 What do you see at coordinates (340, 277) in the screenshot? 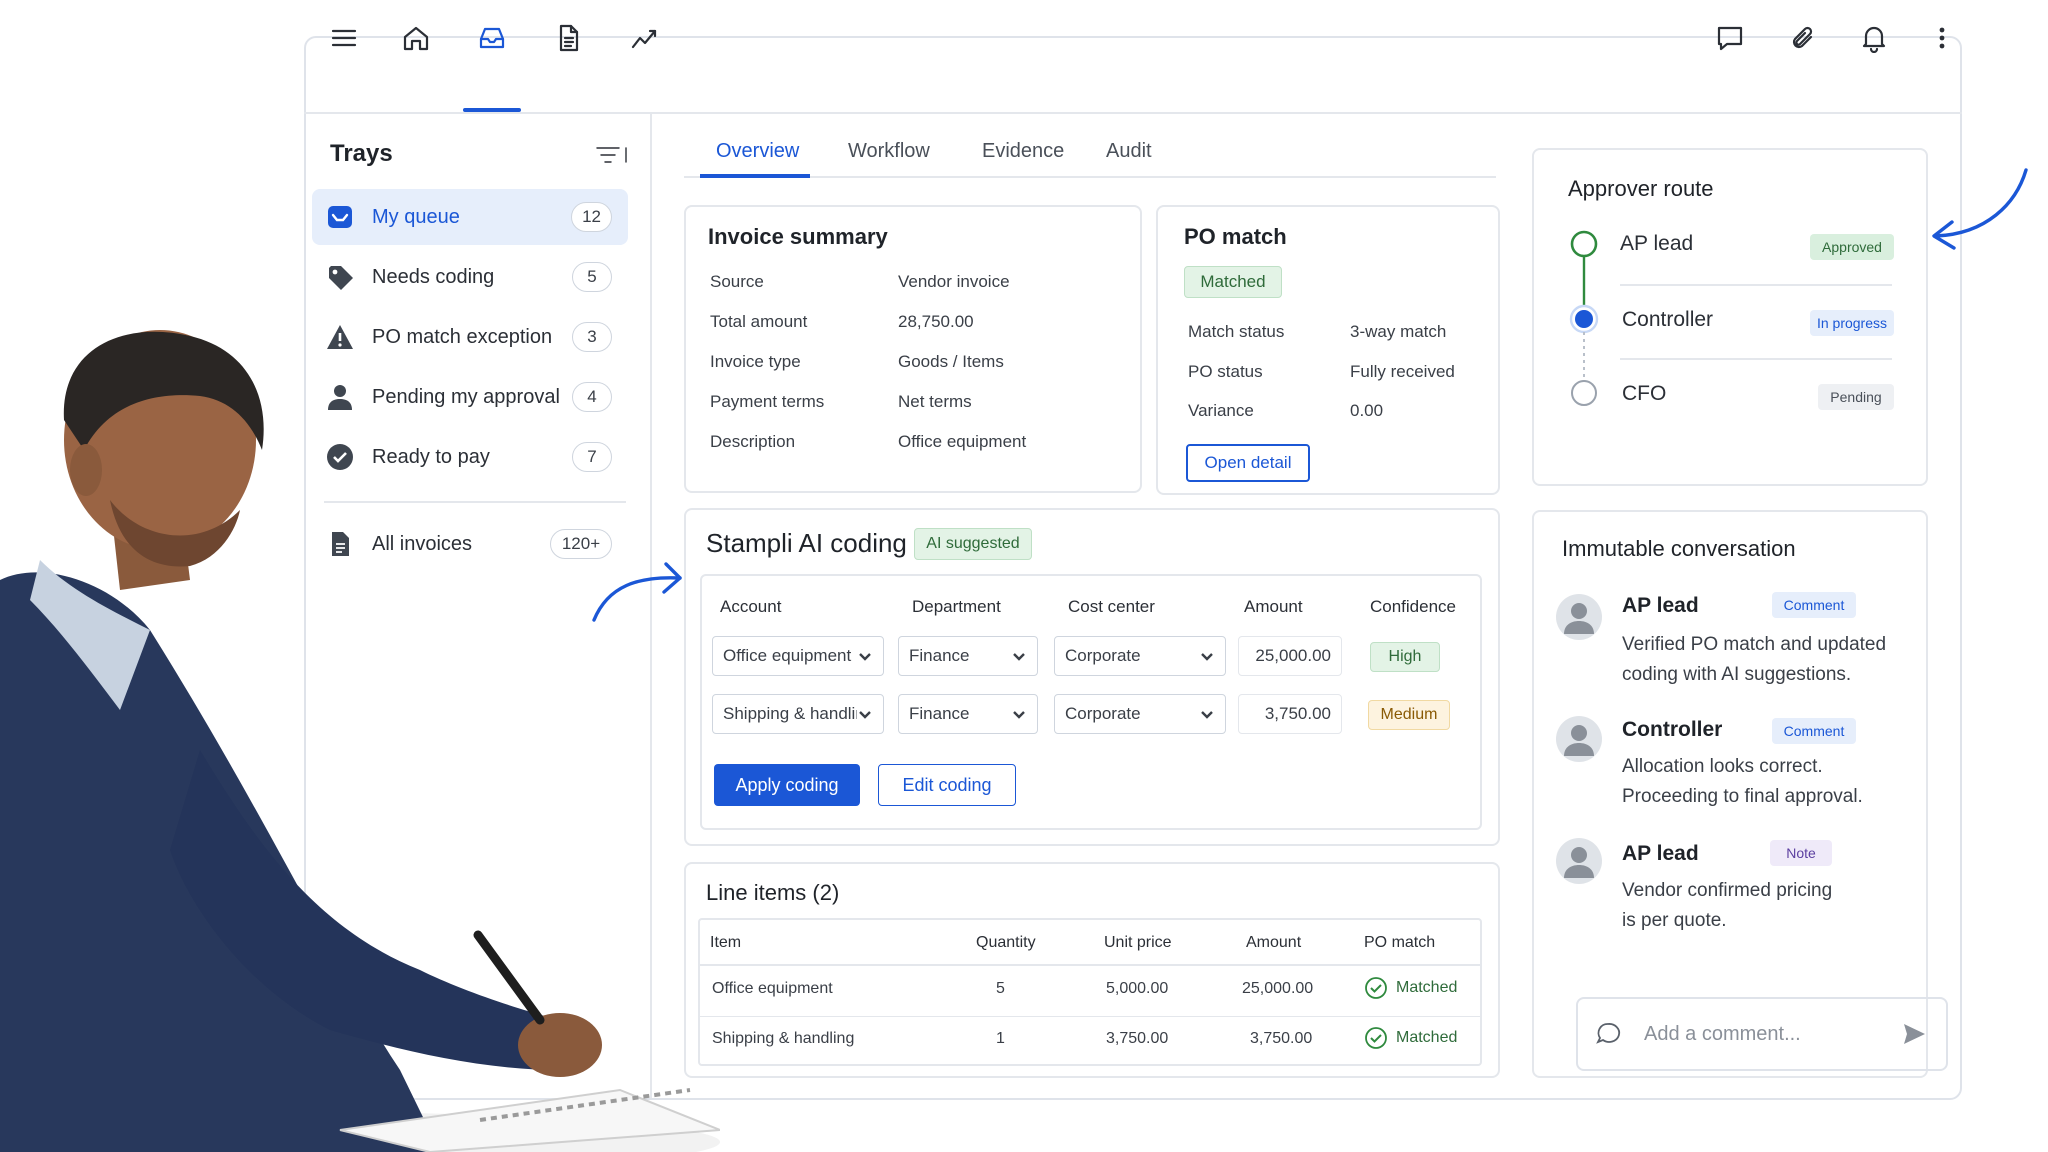
I see `tag-icon` at bounding box center [340, 277].